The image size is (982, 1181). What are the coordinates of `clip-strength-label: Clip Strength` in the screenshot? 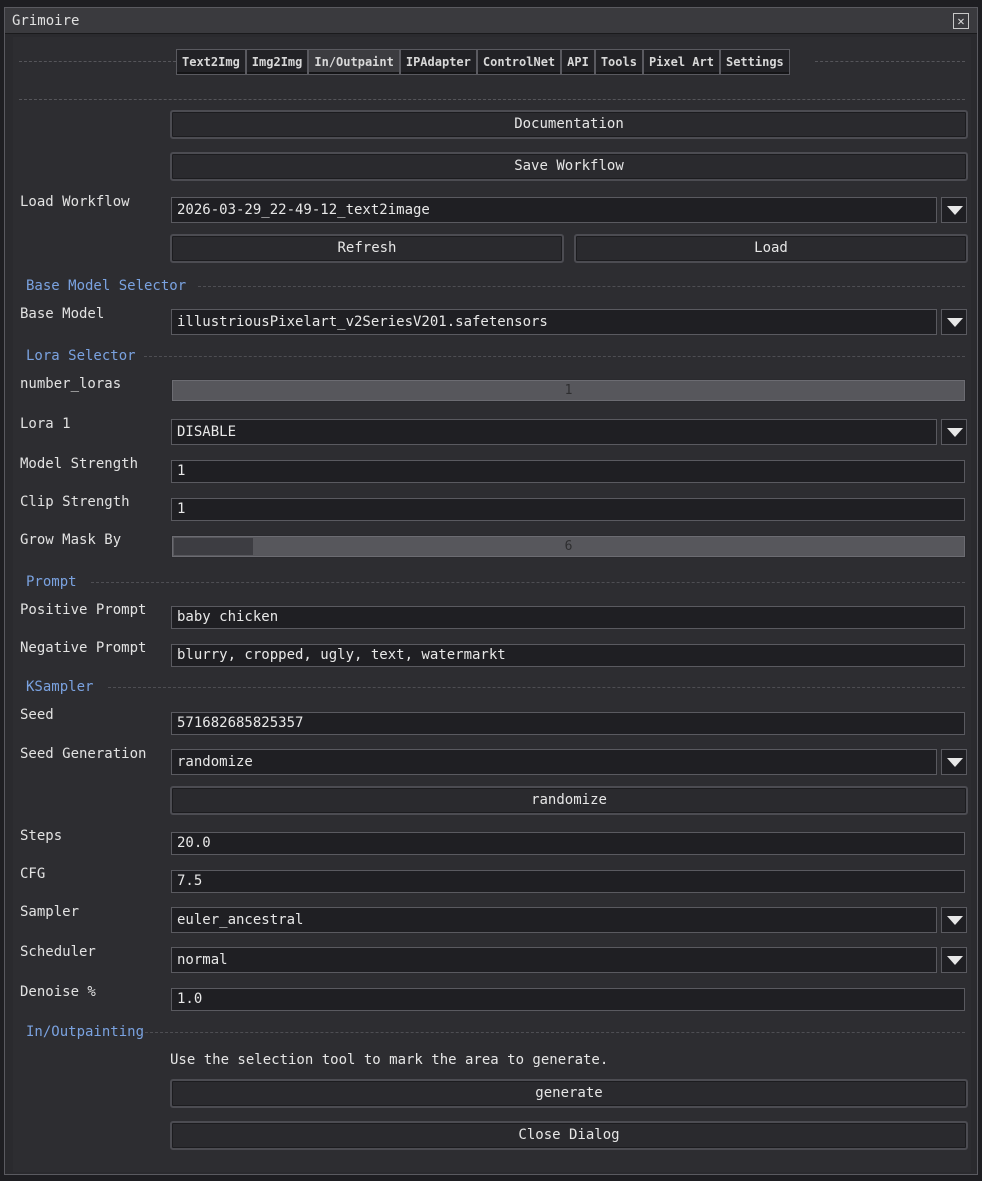 It's located at (75, 502).